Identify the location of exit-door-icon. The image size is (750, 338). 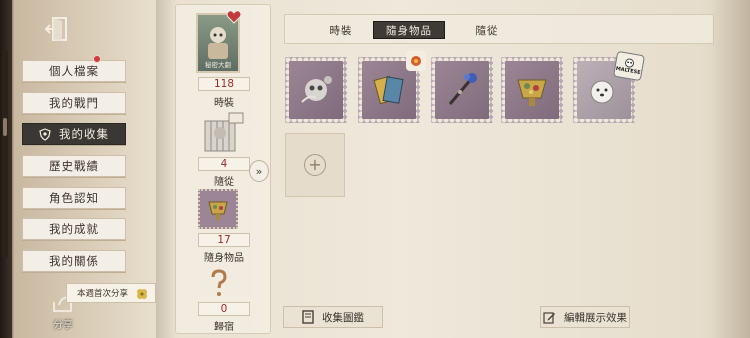
(59, 29).